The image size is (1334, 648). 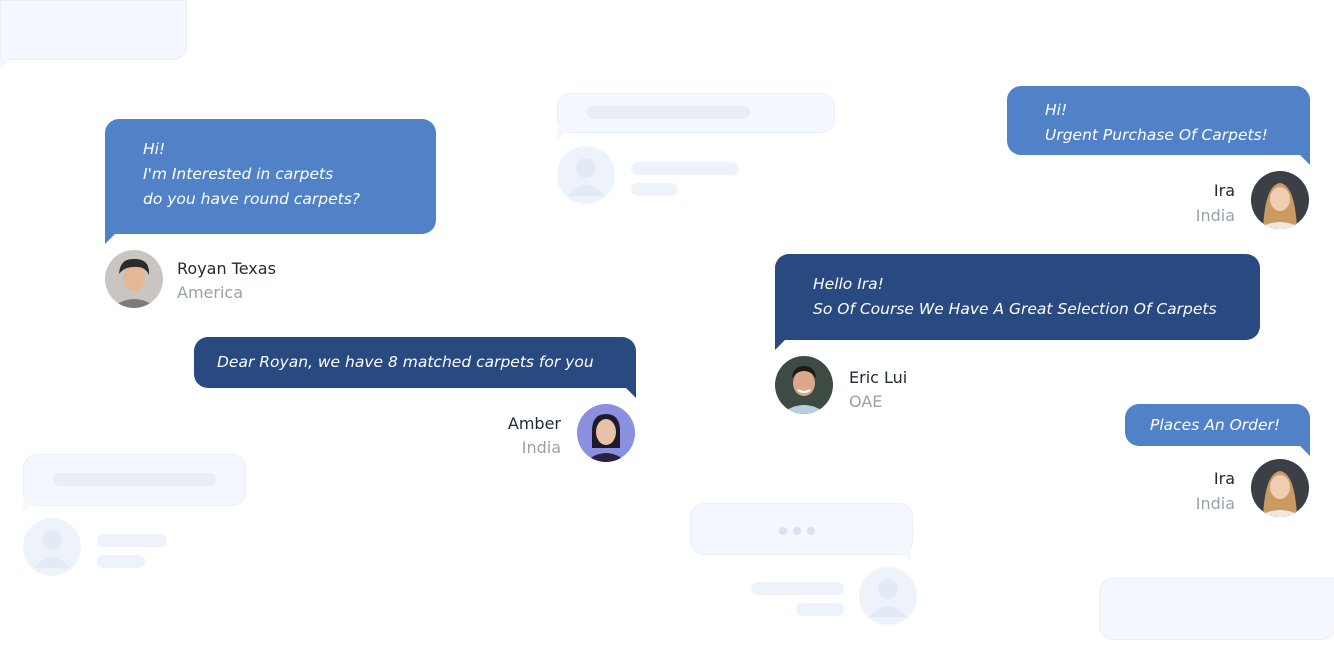 I want to click on message-line: Hello Ira!, so click(x=848, y=284).